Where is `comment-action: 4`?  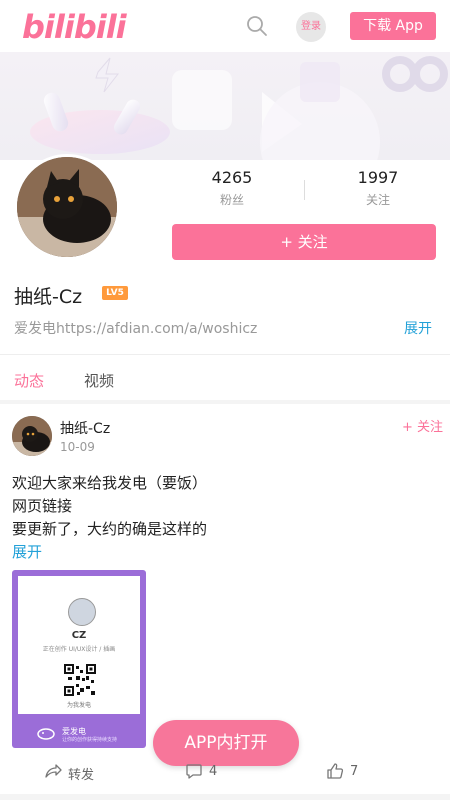
comment-action: 4 is located at coordinates (210, 772).